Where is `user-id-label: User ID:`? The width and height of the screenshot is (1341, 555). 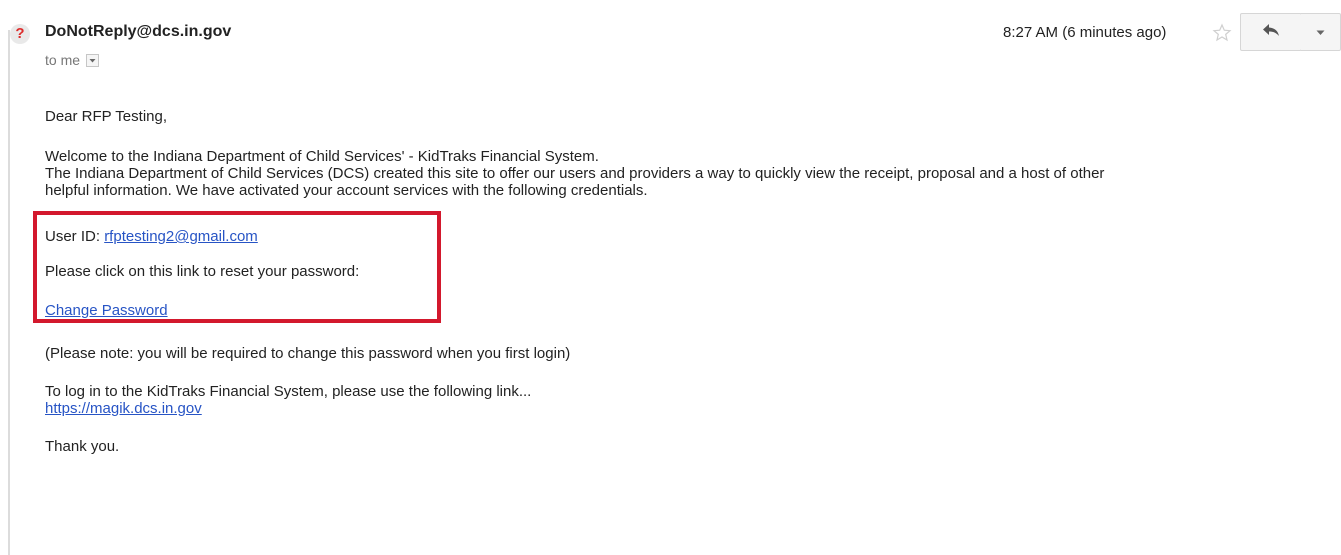
user-id-label: User ID: is located at coordinates (75, 236).